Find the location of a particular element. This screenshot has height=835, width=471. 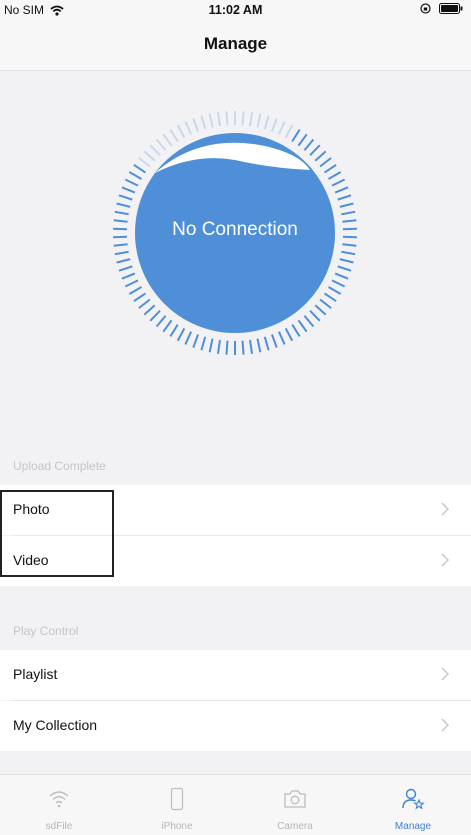

status-time: 11:02 AM is located at coordinates (235, 10).